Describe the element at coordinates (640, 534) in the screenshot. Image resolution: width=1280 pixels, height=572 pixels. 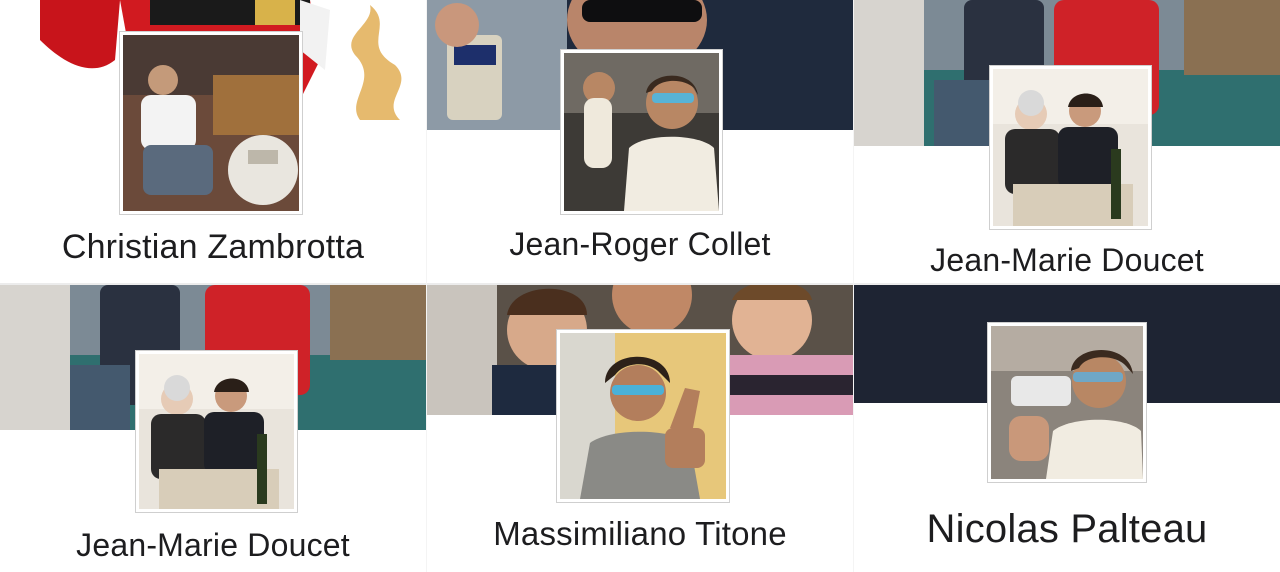
I see `profile-name: Massimiliano Titone` at that location.